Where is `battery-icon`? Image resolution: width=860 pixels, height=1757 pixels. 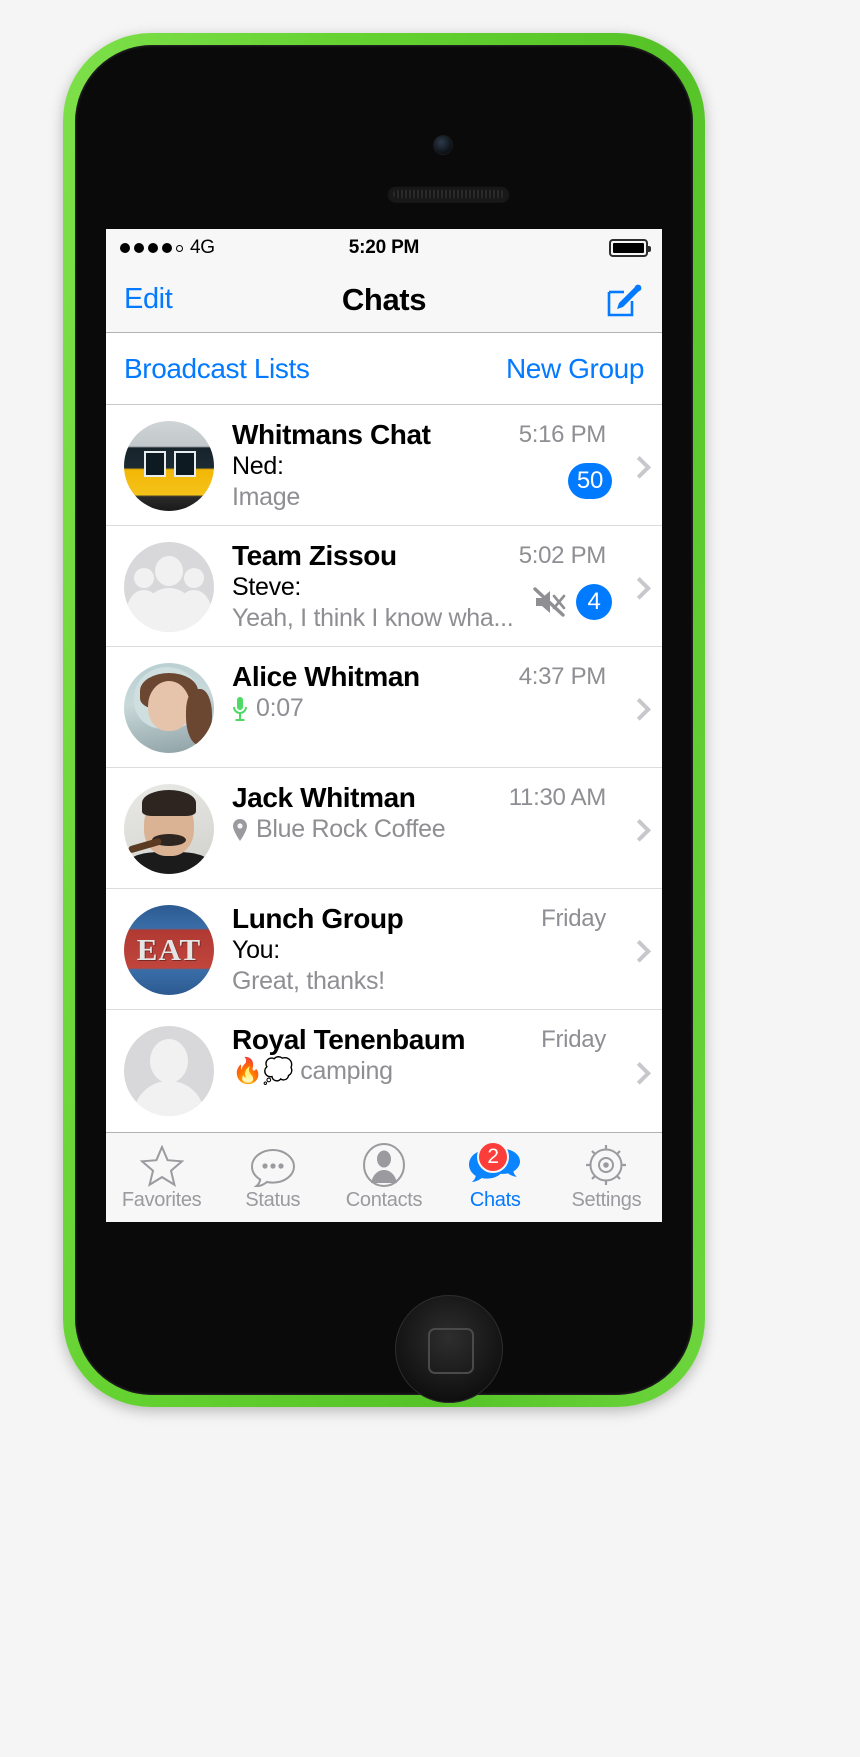 battery-icon is located at coordinates (630, 248).